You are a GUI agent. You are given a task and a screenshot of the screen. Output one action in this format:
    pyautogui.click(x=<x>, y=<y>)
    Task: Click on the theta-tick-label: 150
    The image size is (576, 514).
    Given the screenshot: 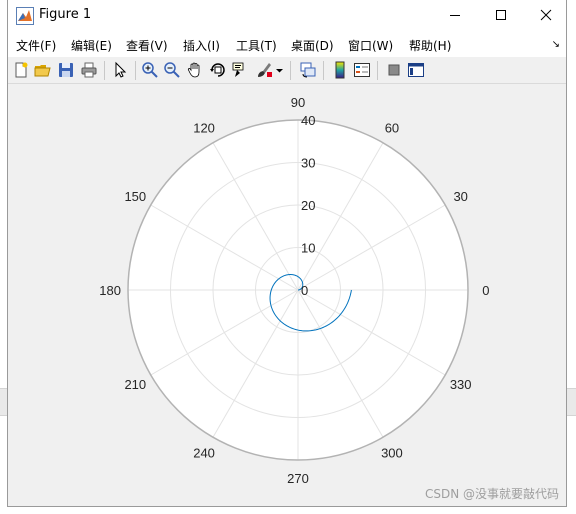 What is the action you would take?
    pyautogui.click(x=135, y=196)
    